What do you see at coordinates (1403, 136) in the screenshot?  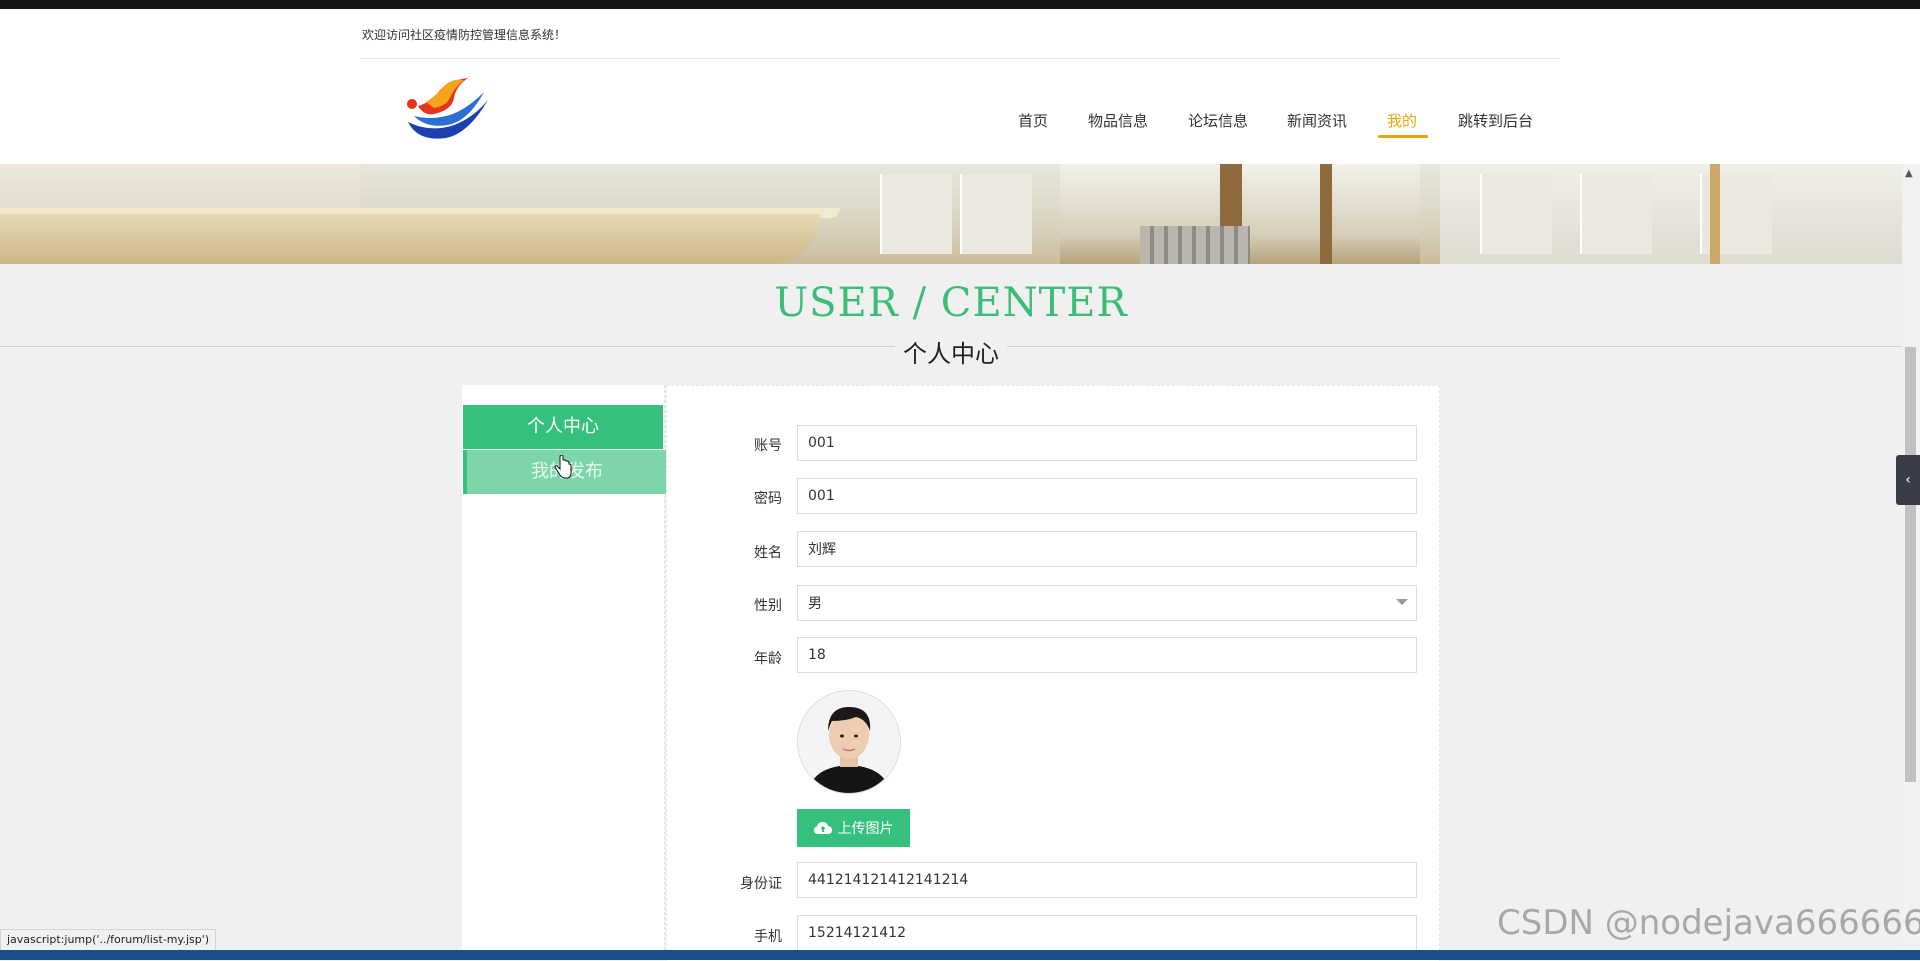 I see `nav-active-underline` at bounding box center [1403, 136].